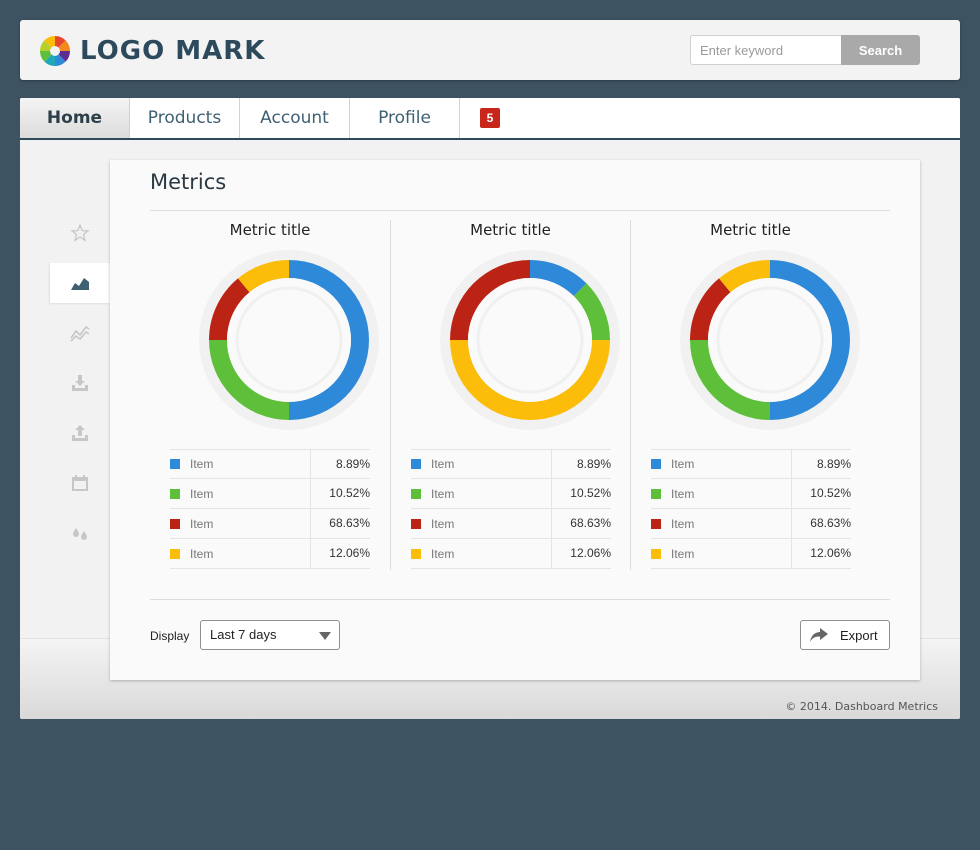  I want to click on nav-trends, so click(80, 333).